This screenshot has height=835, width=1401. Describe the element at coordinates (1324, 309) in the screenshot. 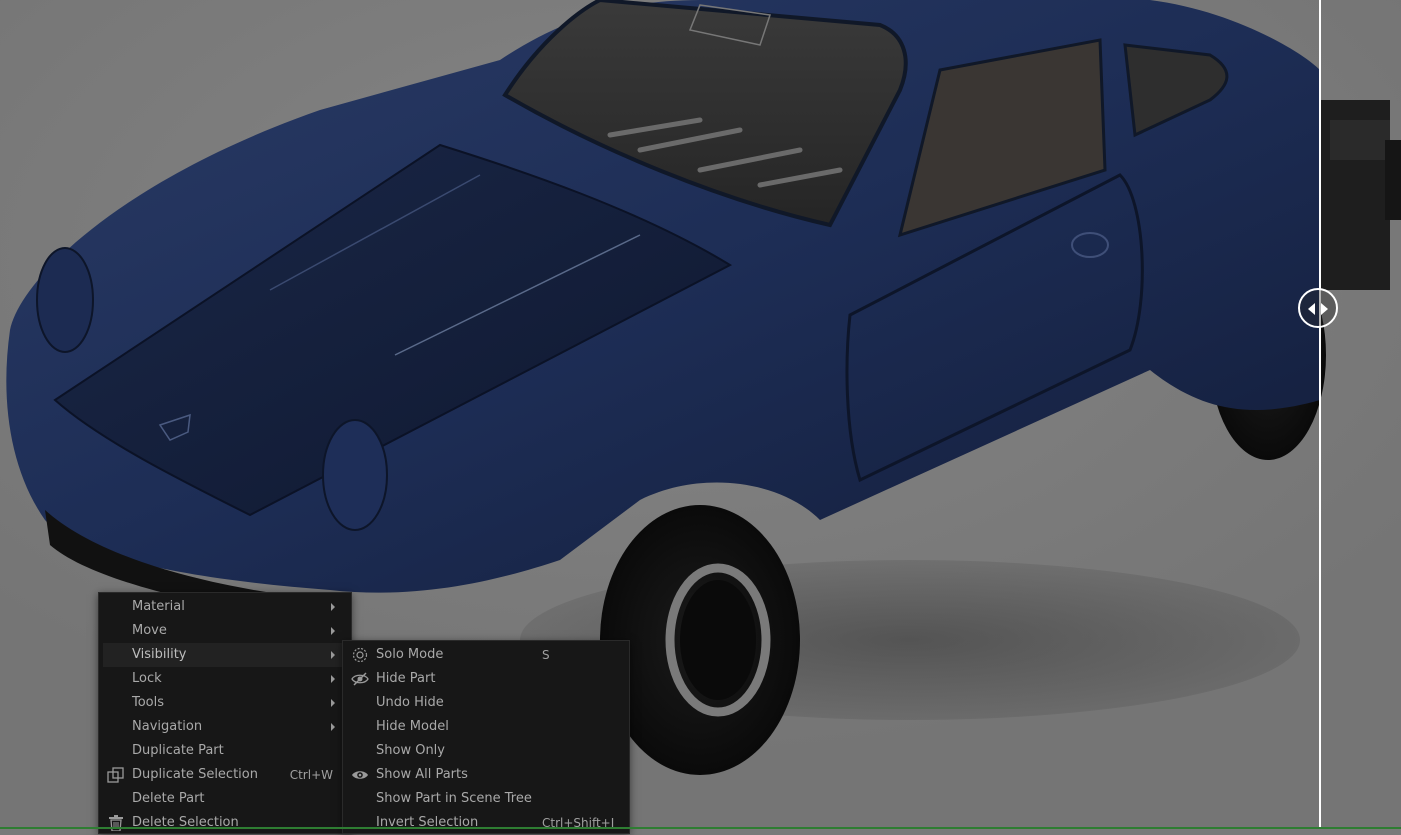

I see `arrow-right-icon` at that location.